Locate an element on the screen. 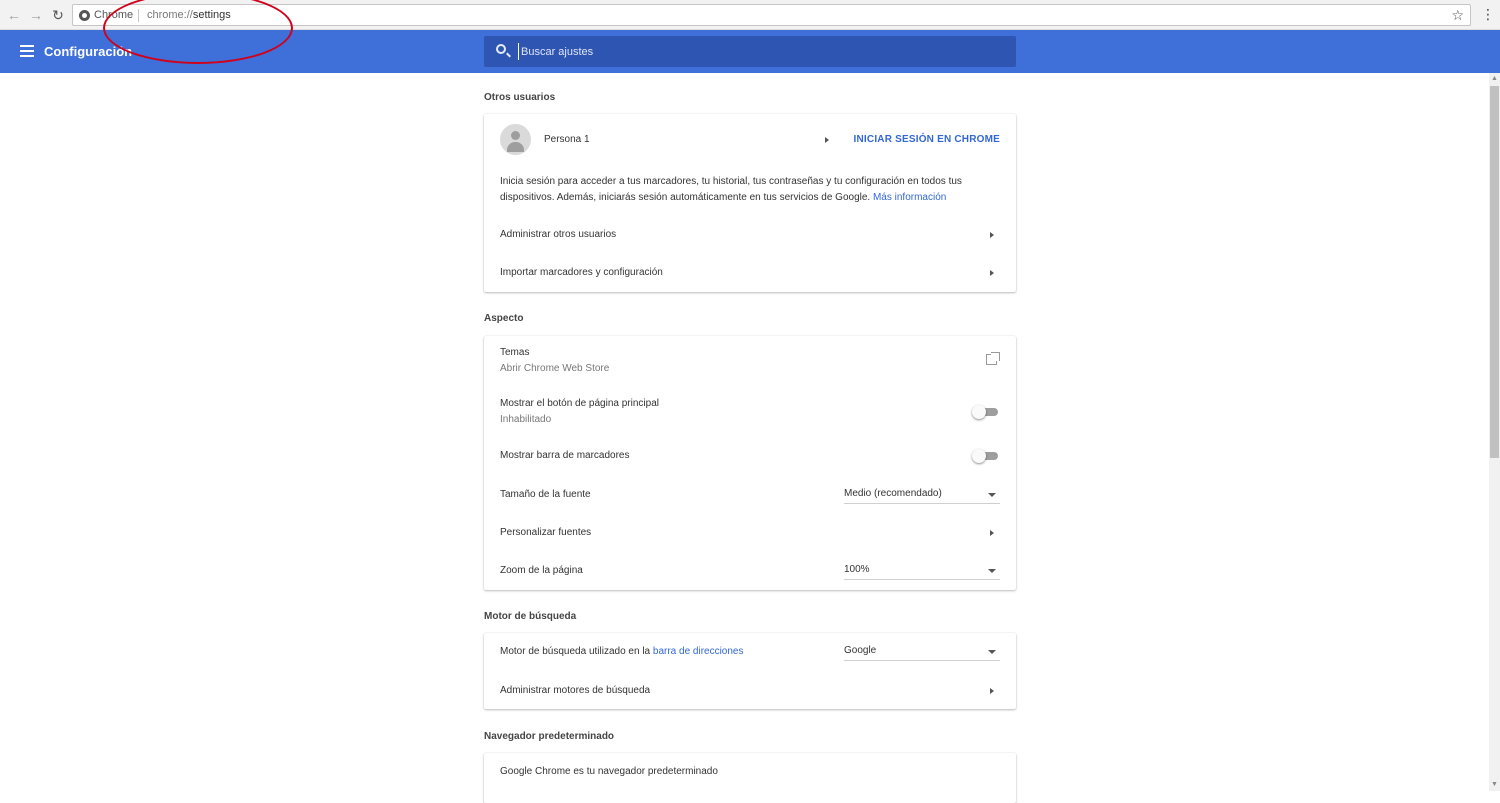  chrome-page-icon is located at coordinates (84, 15).